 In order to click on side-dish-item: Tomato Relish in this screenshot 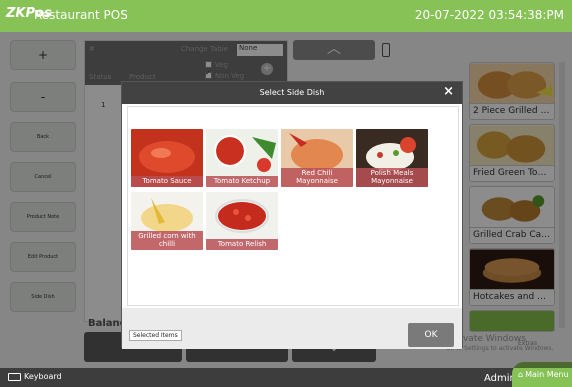, I will do `click(242, 221)`.